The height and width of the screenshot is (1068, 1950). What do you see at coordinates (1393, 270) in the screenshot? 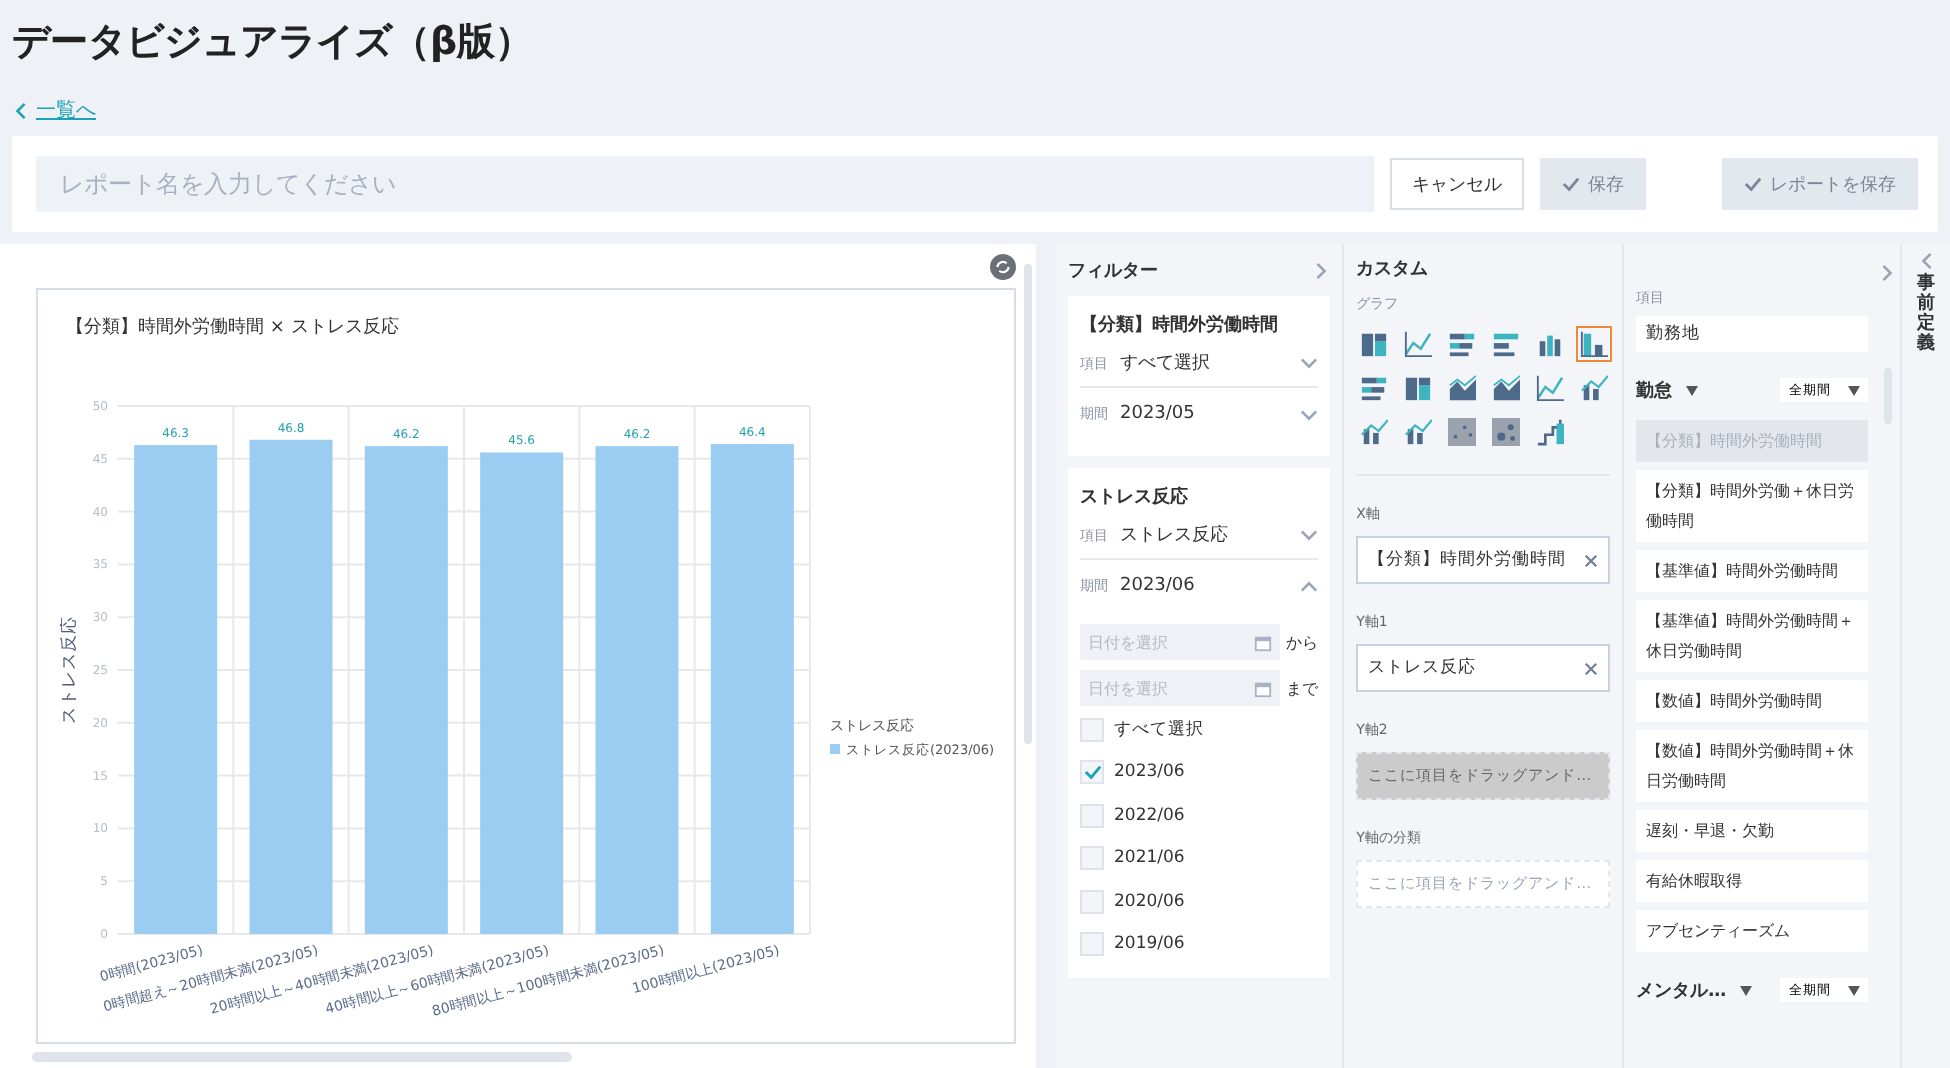
I see `custom-title: カスタム` at bounding box center [1393, 270].